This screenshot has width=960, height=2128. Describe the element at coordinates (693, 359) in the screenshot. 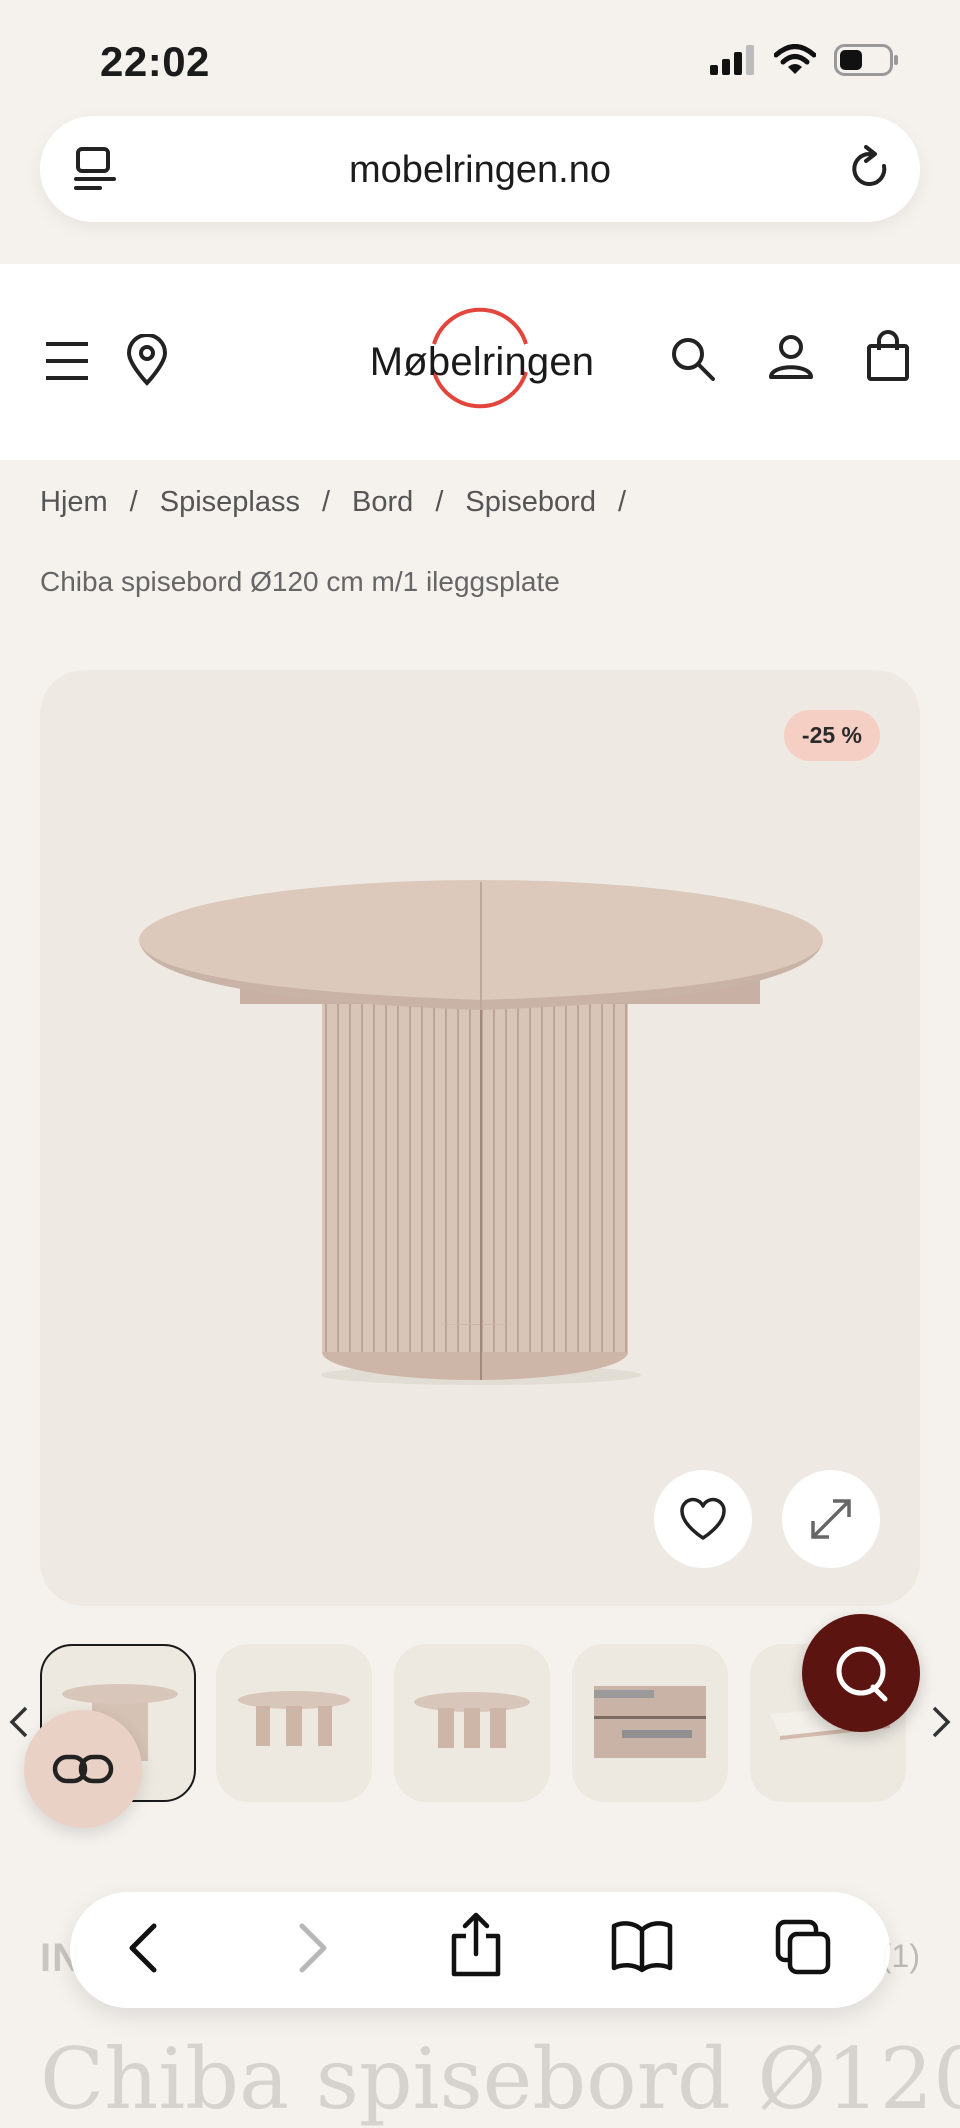

I see `search-icon` at that location.